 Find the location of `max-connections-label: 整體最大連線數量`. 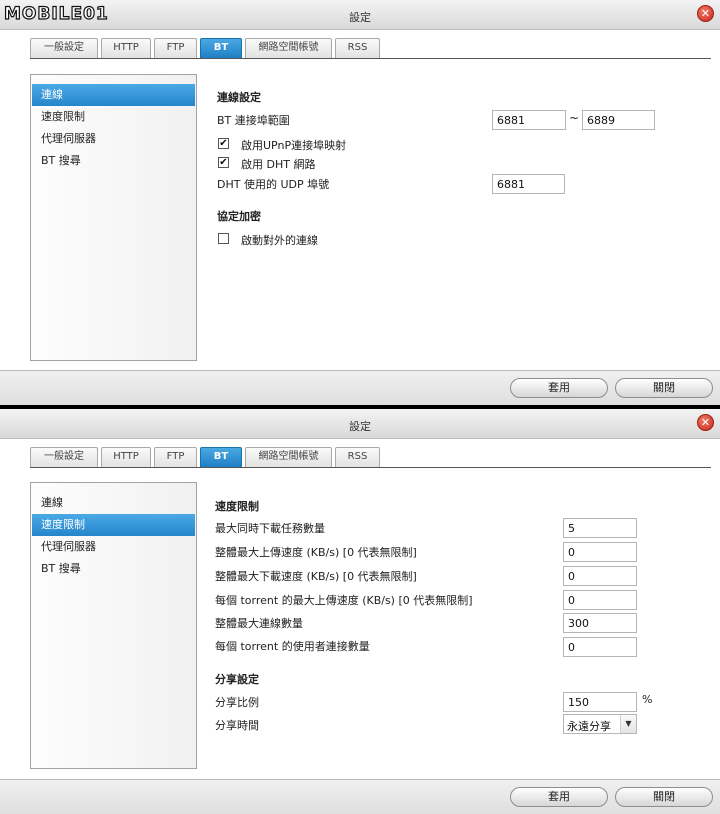

max-connections-label: 整體最大連線數量 is located at coordinates (259, 623).